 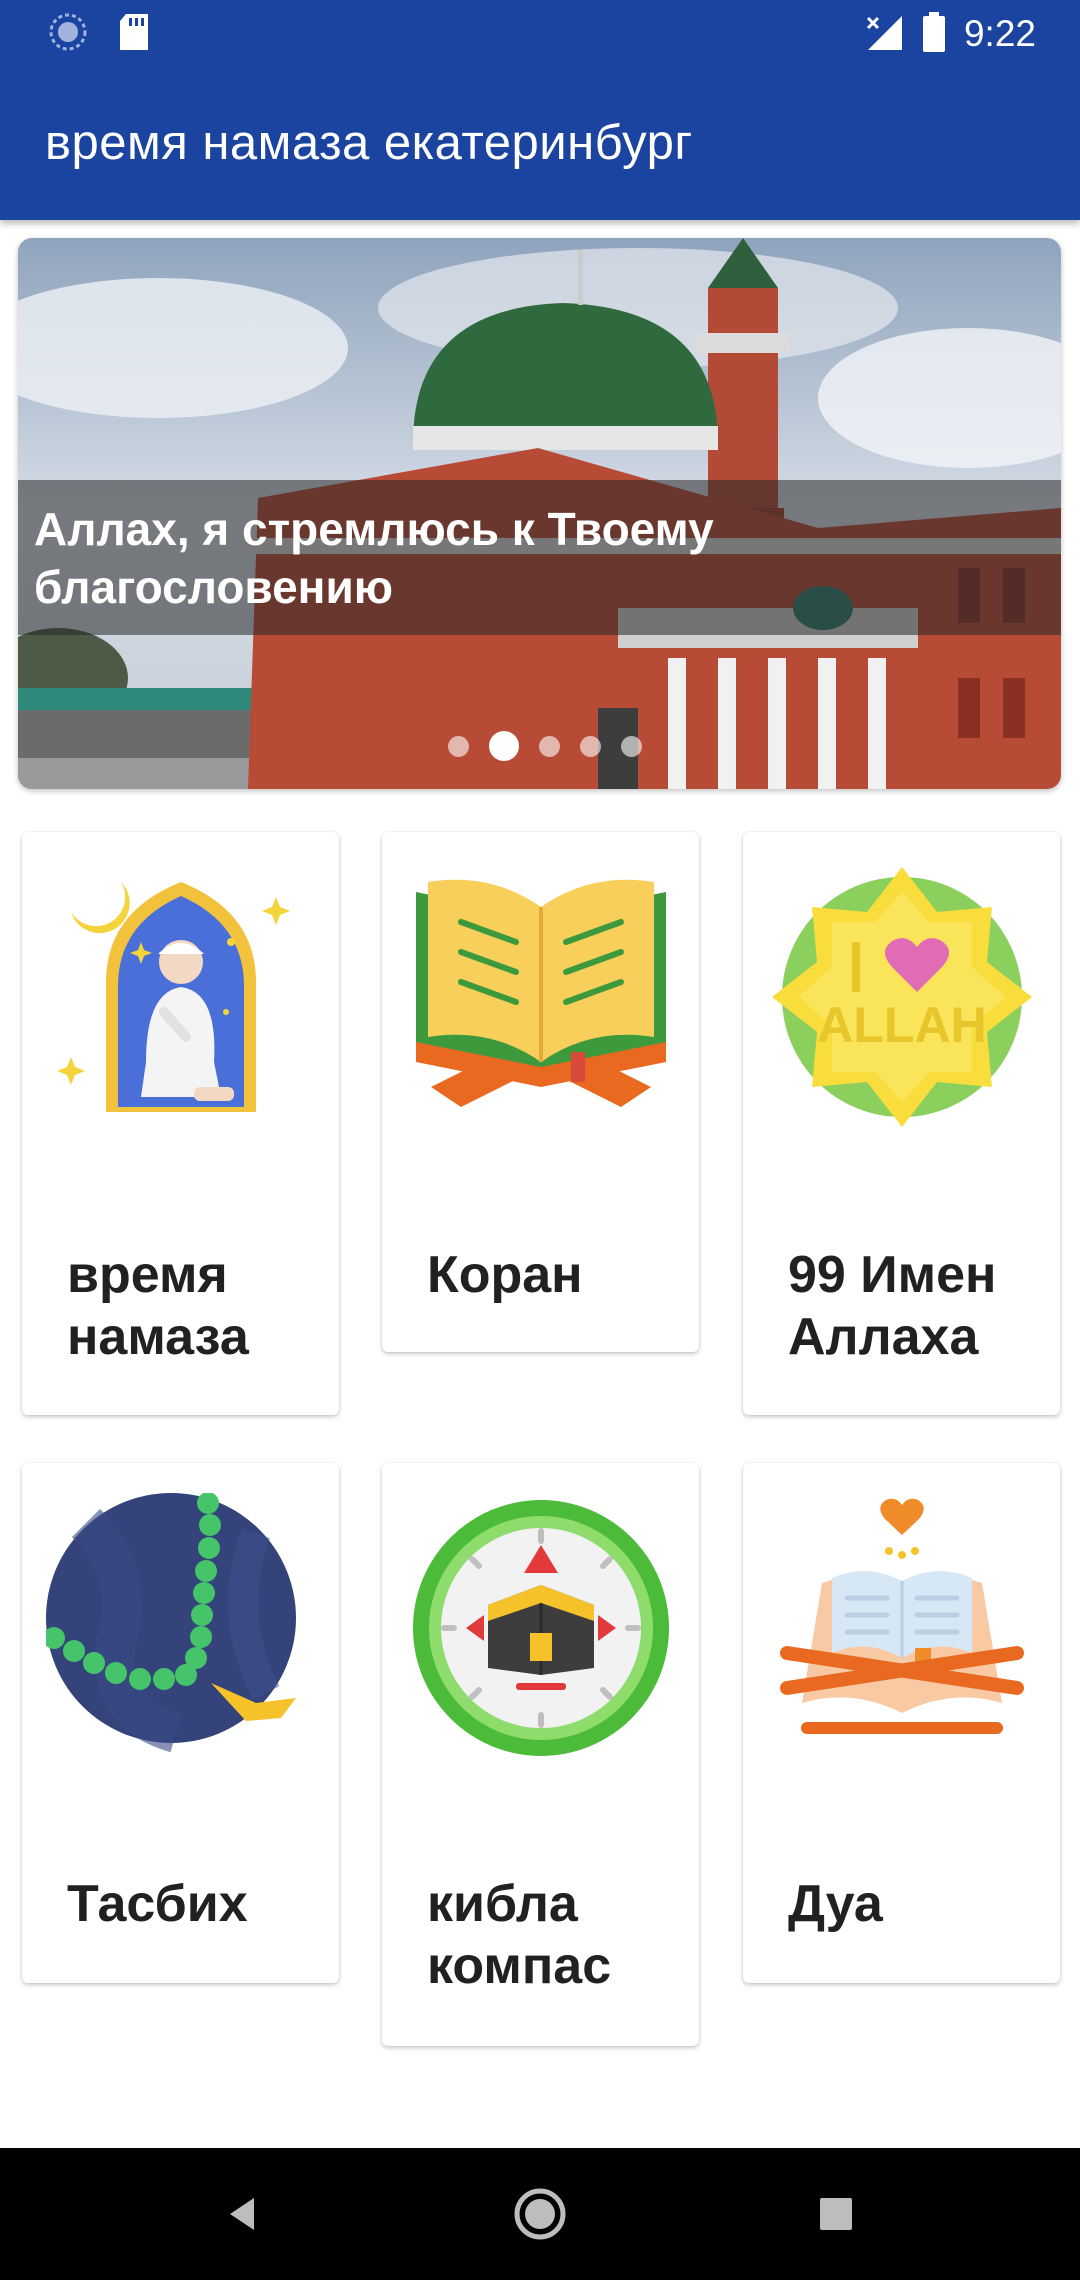 I want to click on signal-icon, so click(x=884, y=34).